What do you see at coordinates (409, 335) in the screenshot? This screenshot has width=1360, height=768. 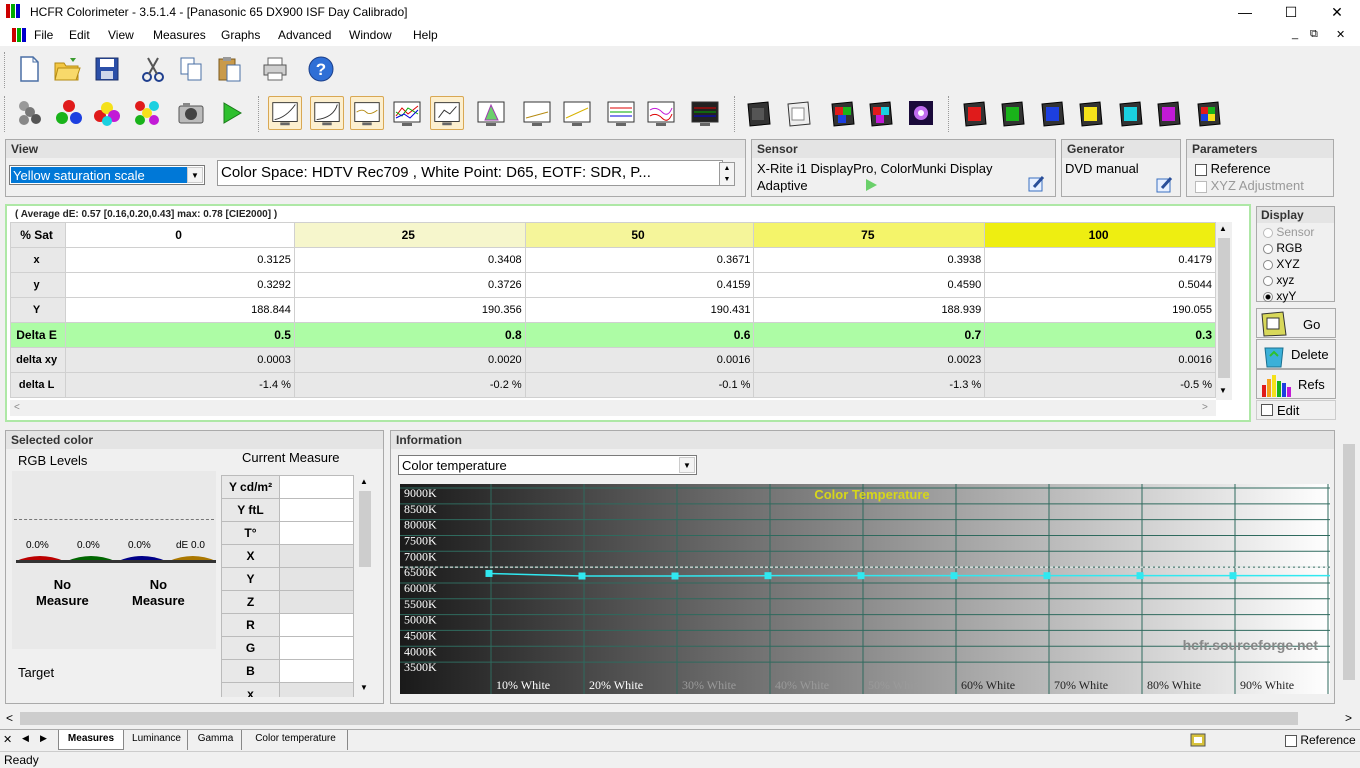 I see `table-cell: 0.8` at bounding box center [409, 335].